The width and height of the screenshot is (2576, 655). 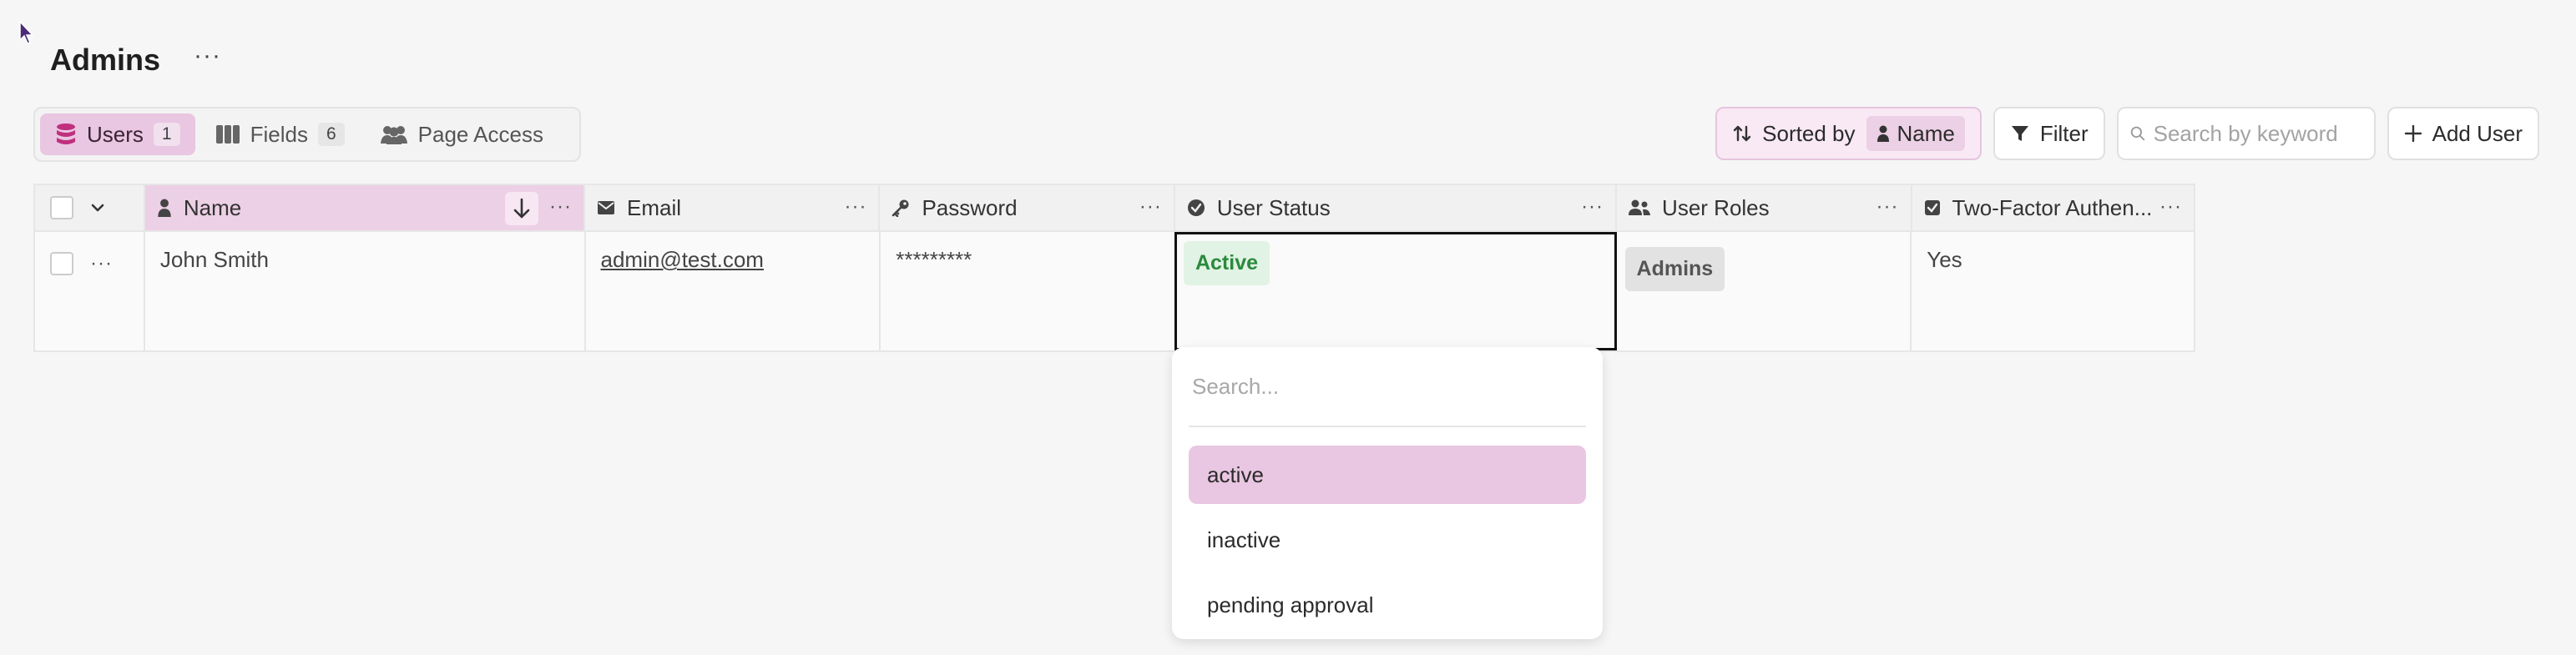 I want to click on columns-icon, so click(x=227, y=135).